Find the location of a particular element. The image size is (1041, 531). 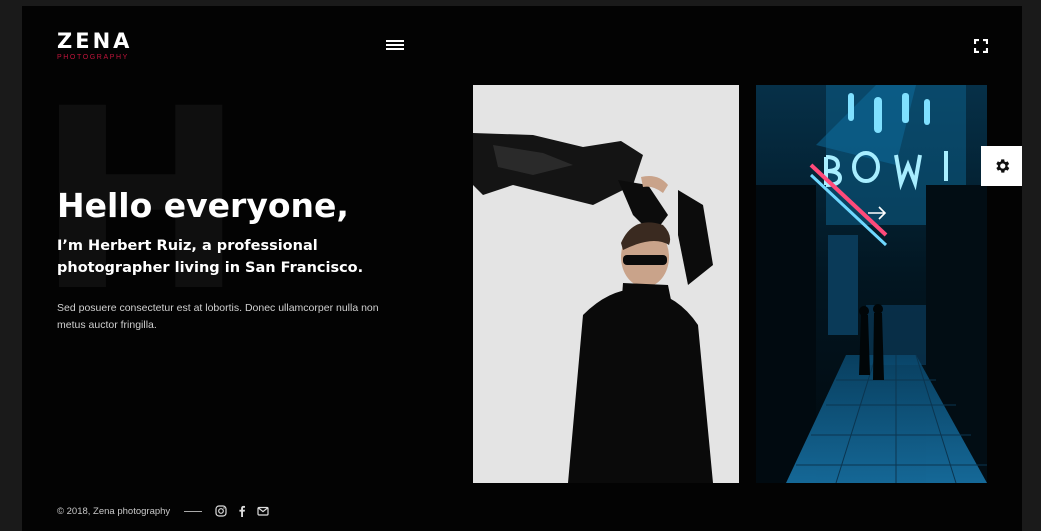

facebook-icon is located at coordinates (242, 511).